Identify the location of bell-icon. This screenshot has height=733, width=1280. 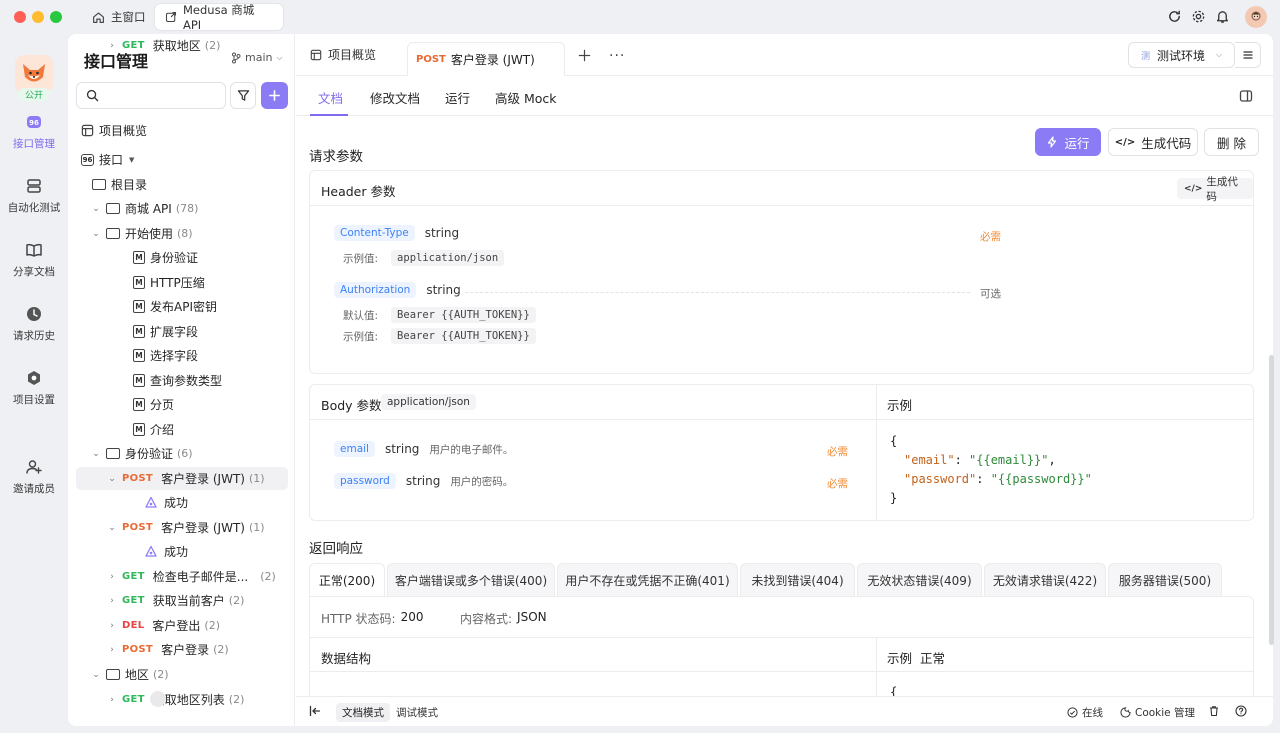
(1222, 16).